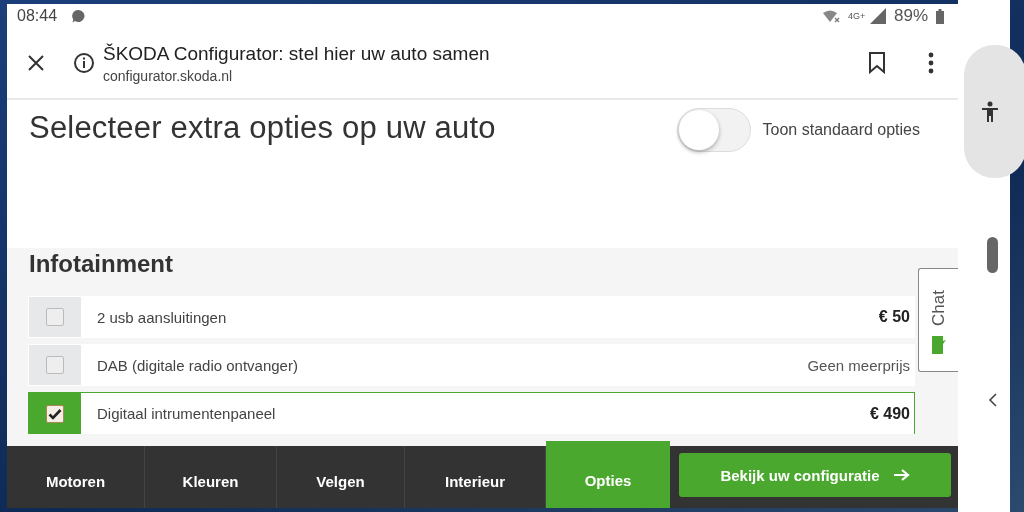 The width and height of the screenshot is (1024, 512). What do you see at coordinates (471, 413) in the screenshot?
I see `option-row: Digitaal intrumentenpaneel € 490` at bounding box center [471, 413].